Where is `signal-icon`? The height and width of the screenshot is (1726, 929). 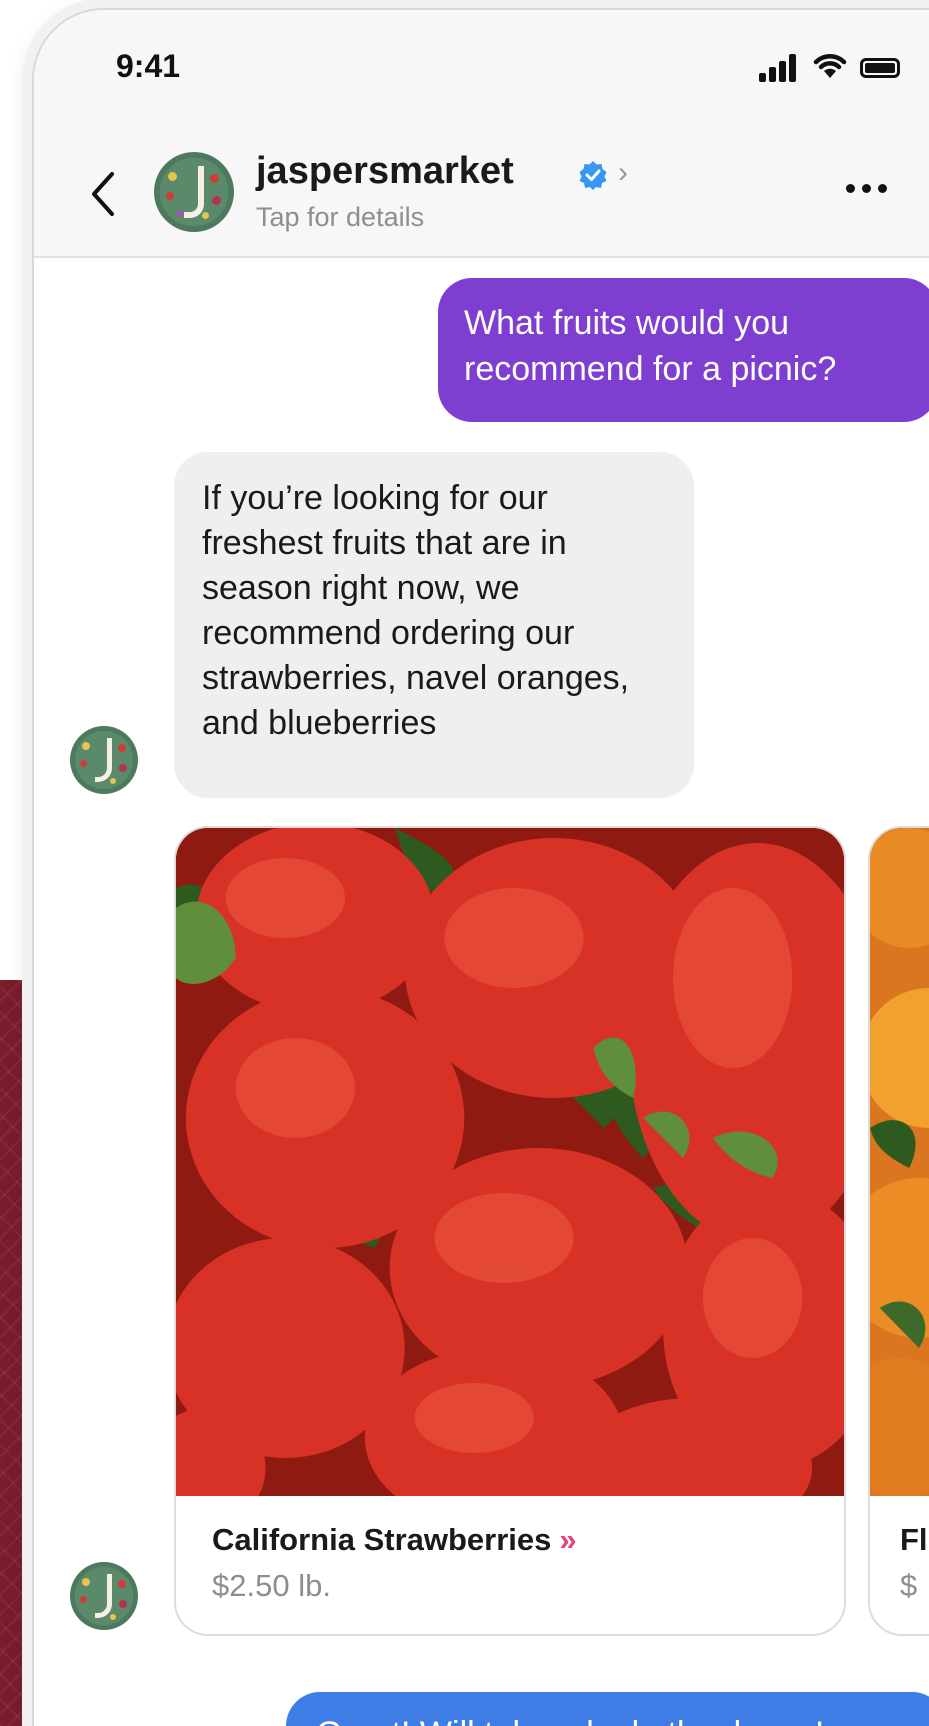 signal-icon is located at coordinates (780, 68).